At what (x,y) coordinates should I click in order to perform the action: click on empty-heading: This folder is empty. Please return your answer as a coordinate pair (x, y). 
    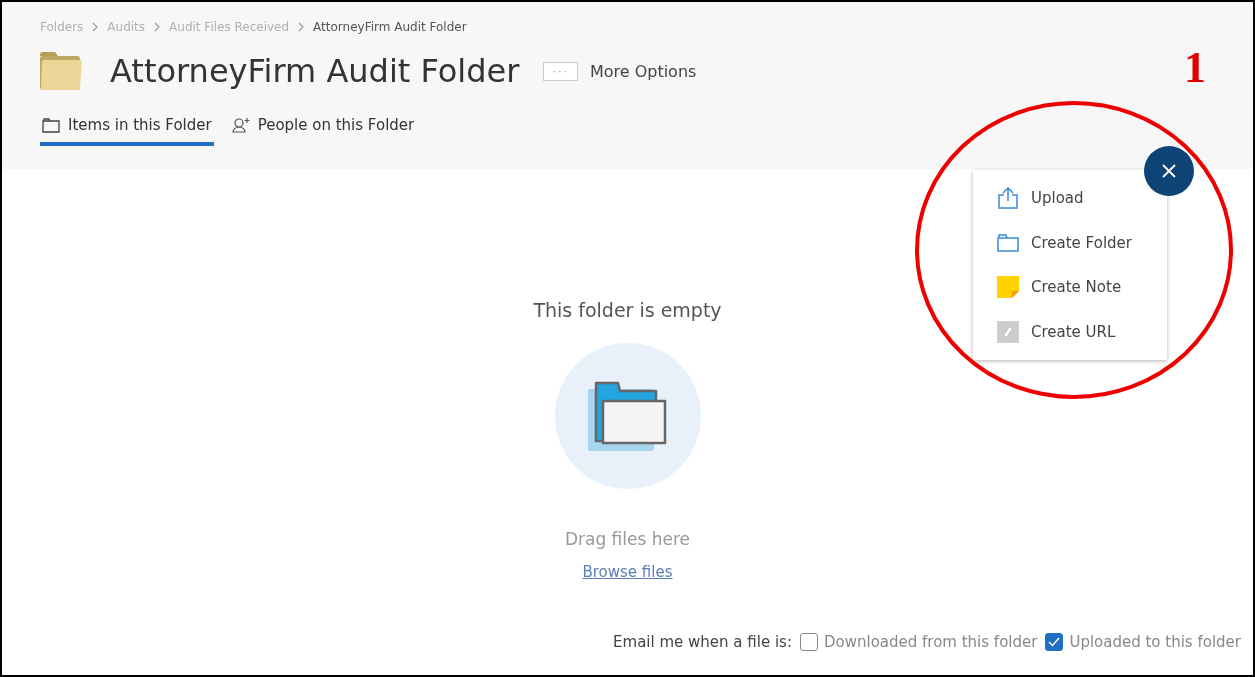
    Looking at the image, I should click on (627, 310).